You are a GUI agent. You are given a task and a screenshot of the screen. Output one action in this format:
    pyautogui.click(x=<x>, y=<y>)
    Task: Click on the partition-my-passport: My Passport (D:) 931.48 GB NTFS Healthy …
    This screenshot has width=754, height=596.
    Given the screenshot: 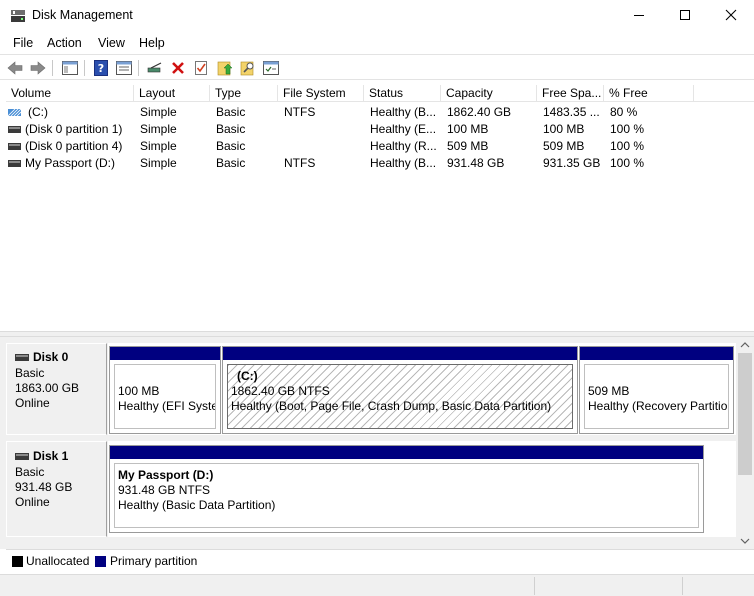 What is the action you would take?
    pyautogui.click(x=406, y=489)
    